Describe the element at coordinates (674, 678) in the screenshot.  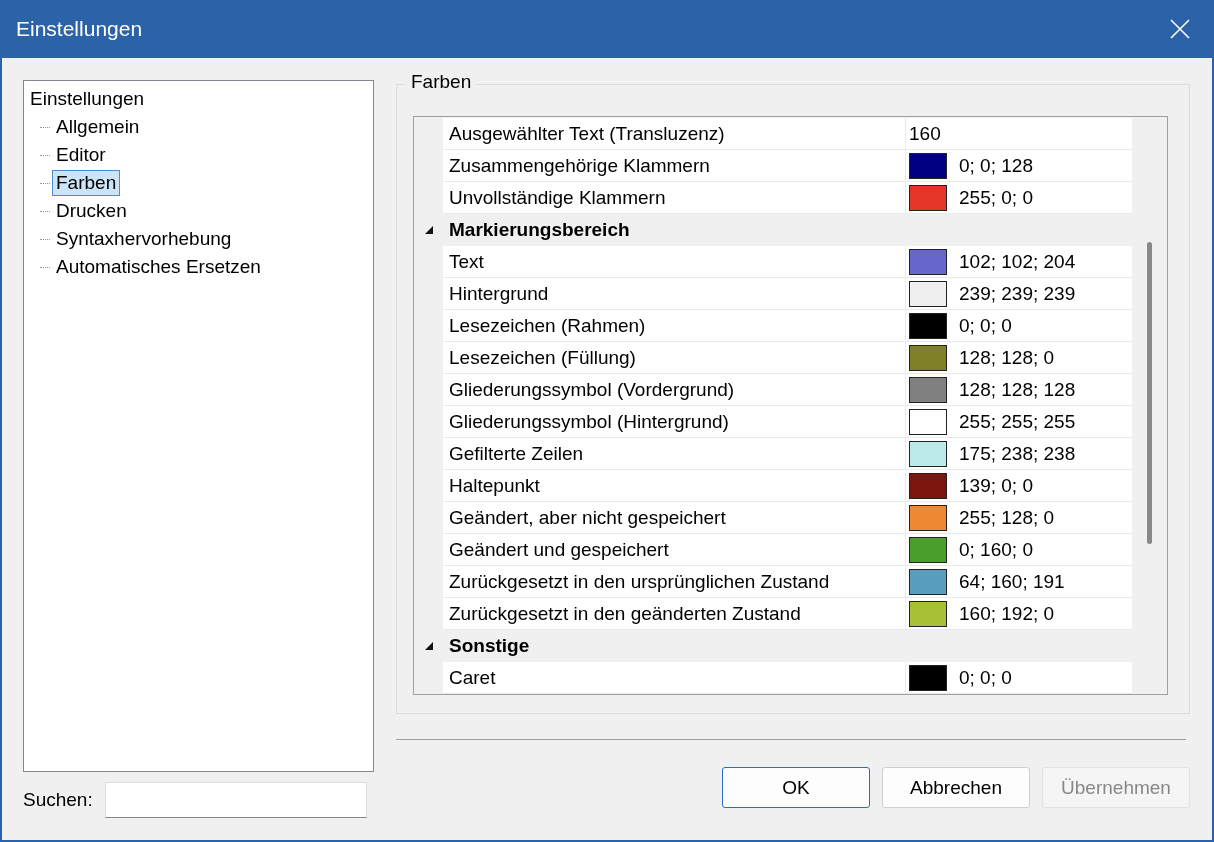
I see `property-name: Caret` at that location.